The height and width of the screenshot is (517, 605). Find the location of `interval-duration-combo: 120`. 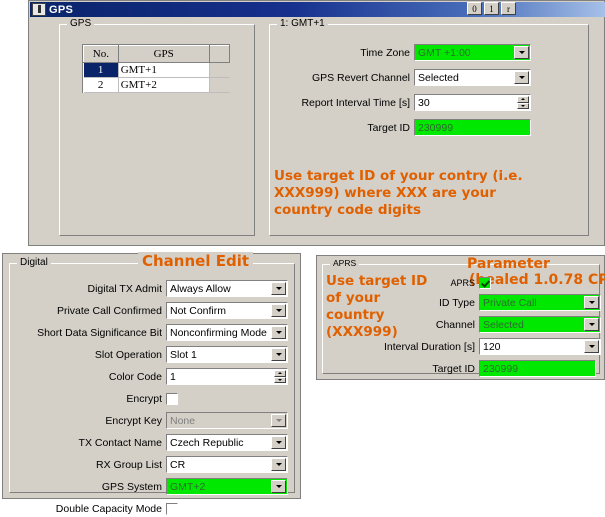

interval-duration-combo: 120 is located at coordinates (540, 346).